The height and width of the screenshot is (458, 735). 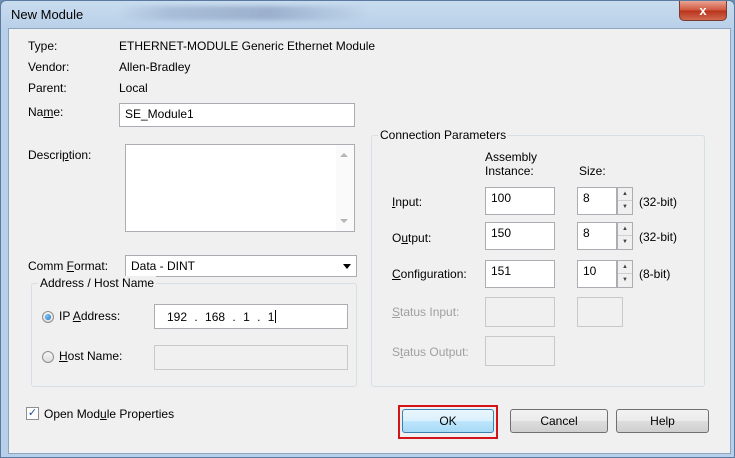 What do you see at coordinates (68, 266) in the screenshot?
I see `comm-format-label: Comm Format:` at bounding box center [68, 266].